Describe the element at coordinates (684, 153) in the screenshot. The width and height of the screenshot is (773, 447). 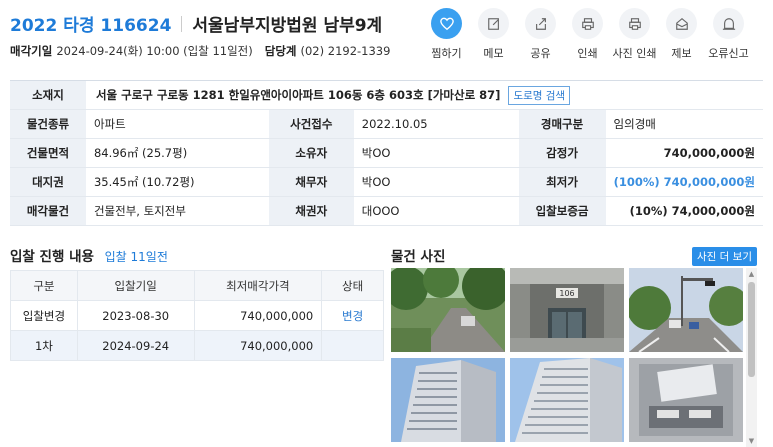
I see `appraisal-value: 740,000,000원` at that location.